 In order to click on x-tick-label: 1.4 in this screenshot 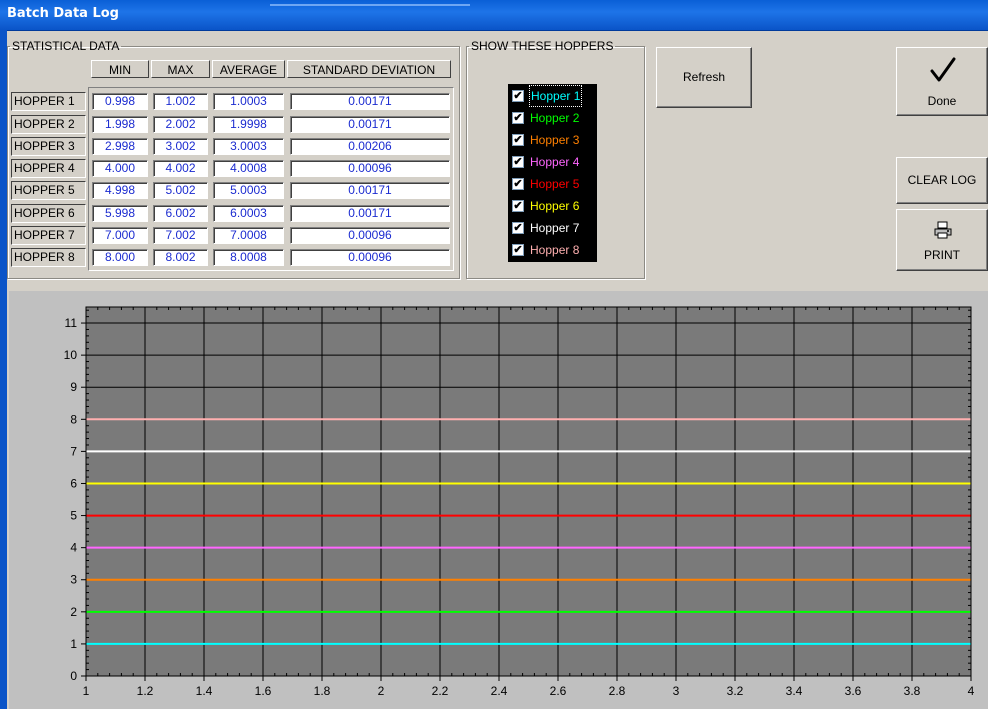, I will do `click(204, 691)`.